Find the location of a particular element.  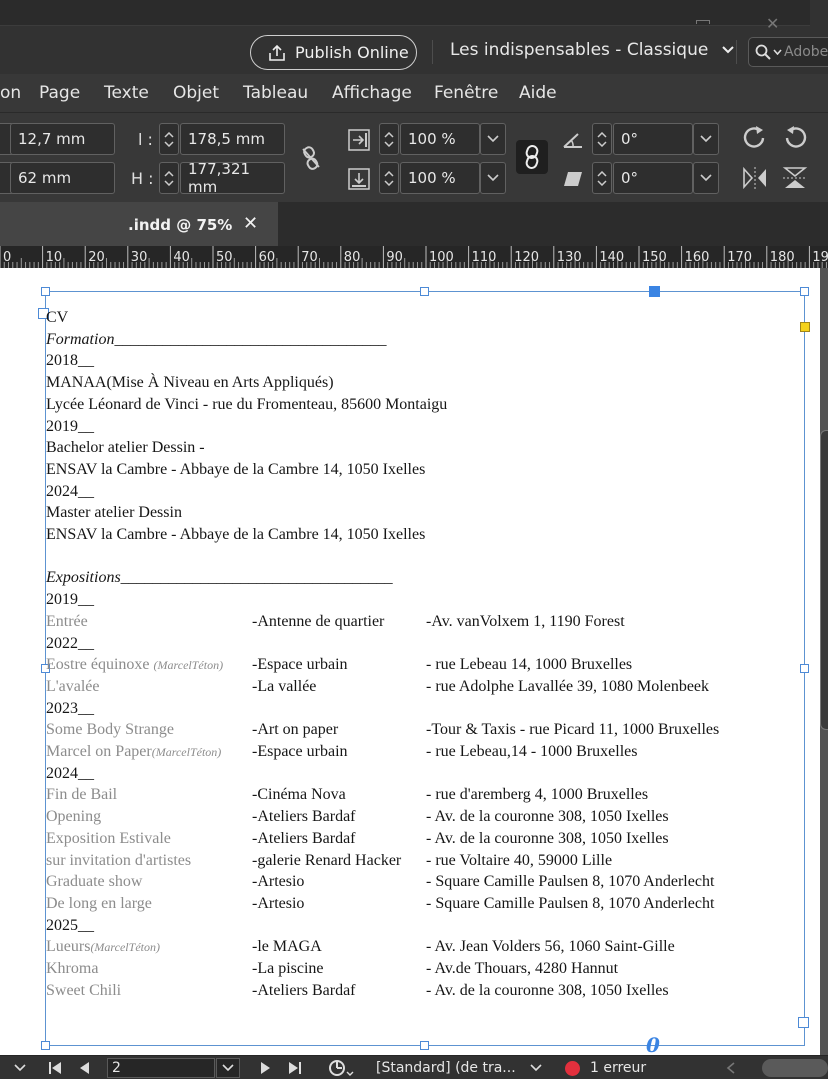

page-number-dropdown is located at coordinates (228, 1068).